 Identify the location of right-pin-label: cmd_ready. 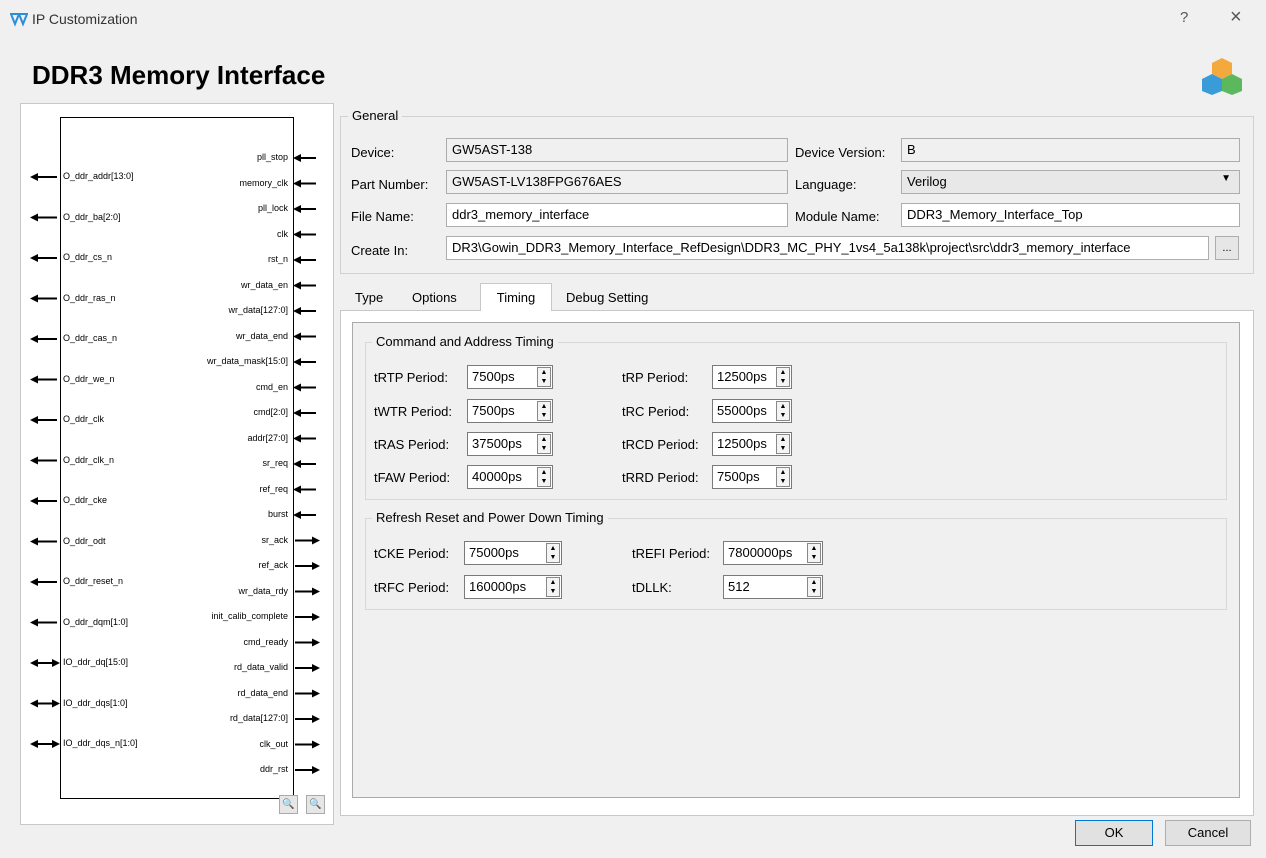
(265, 641).